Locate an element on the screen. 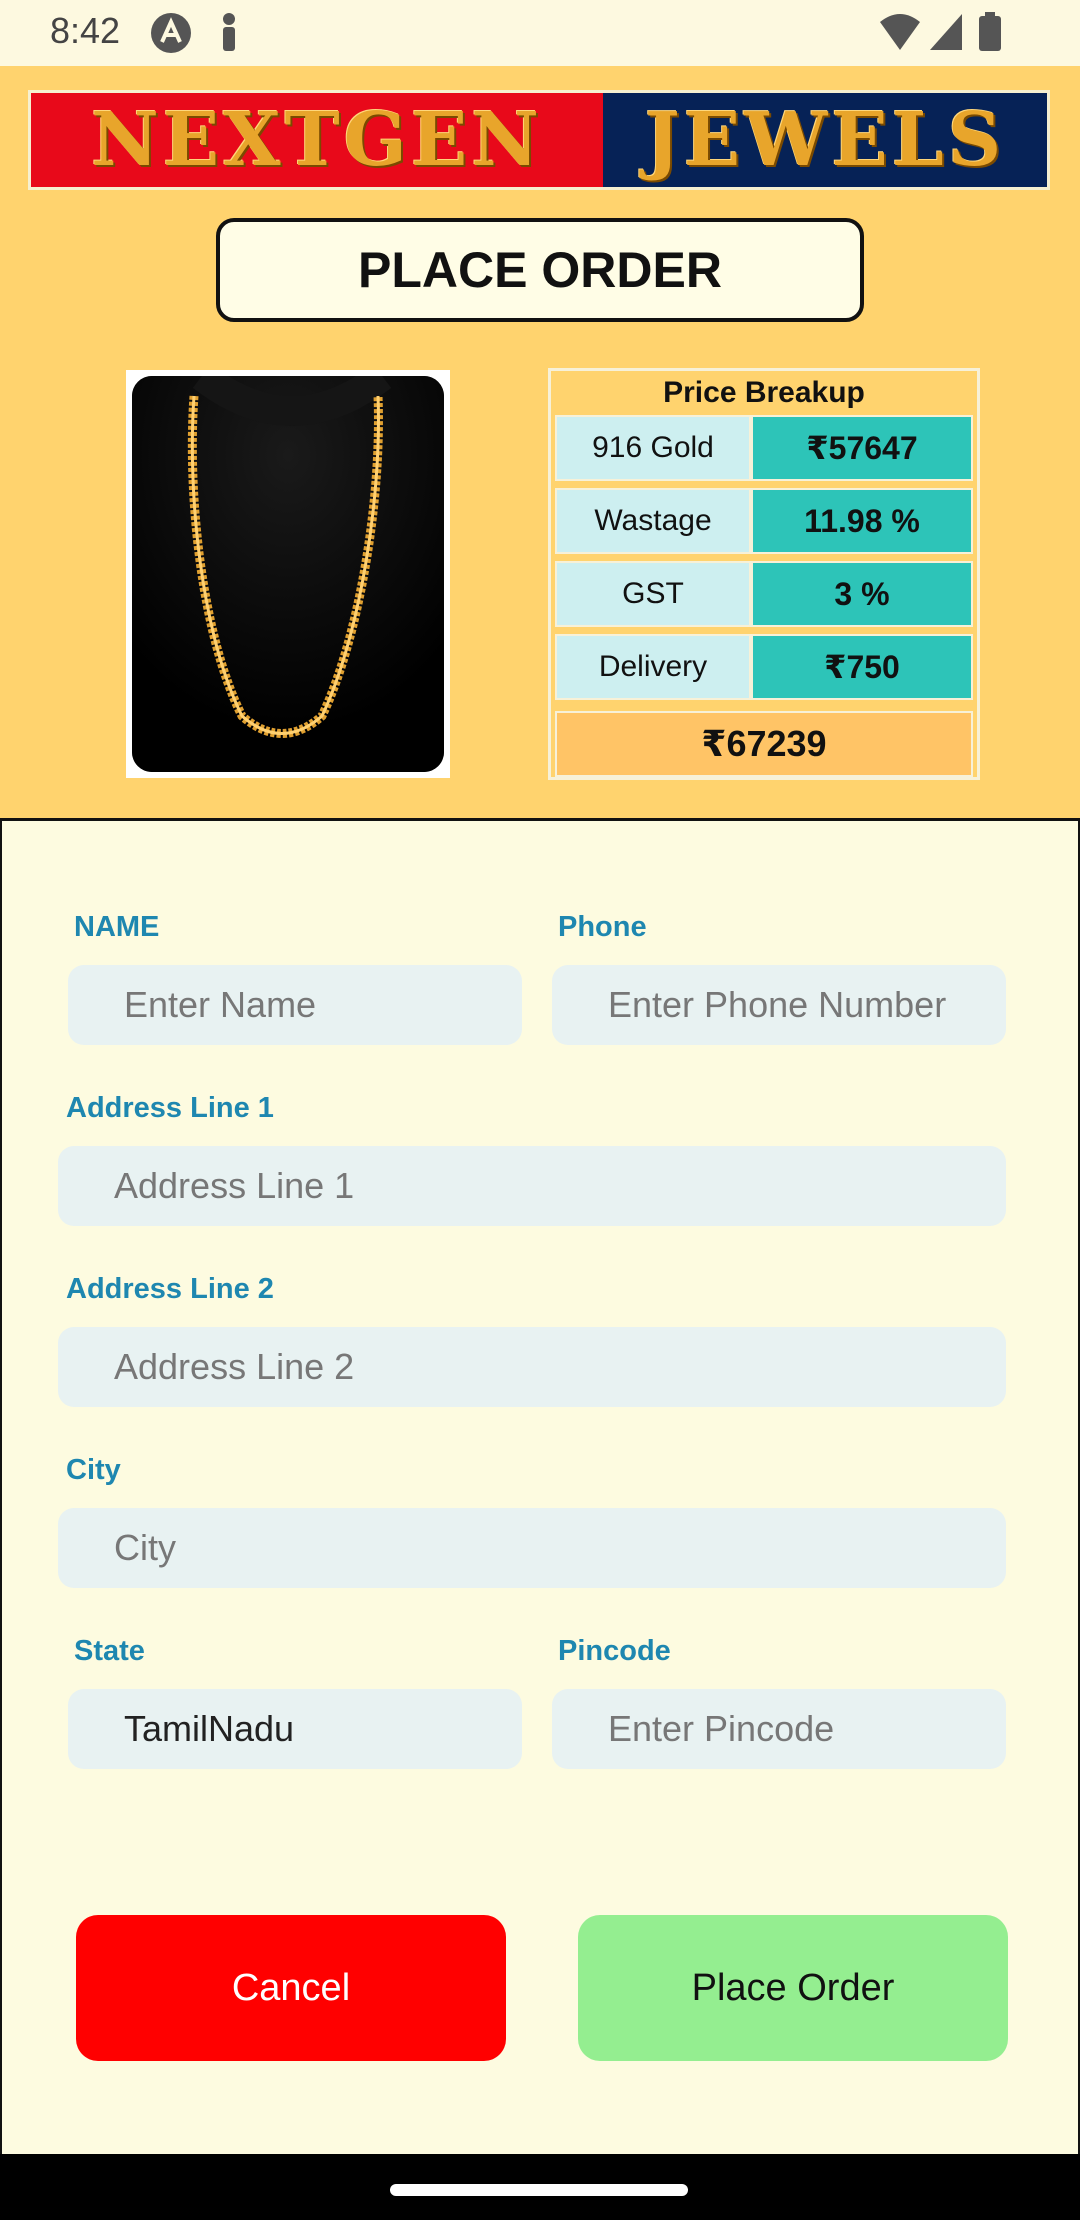  address-line-1-label: Address Line 1 is located at coordinates (170, 1108).